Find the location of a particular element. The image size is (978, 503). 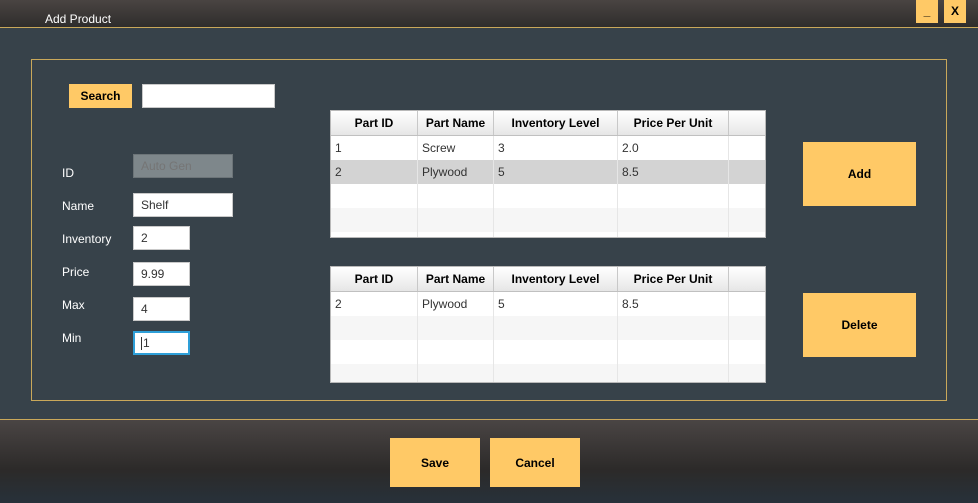

price-field is located at coordinates (161, 274).